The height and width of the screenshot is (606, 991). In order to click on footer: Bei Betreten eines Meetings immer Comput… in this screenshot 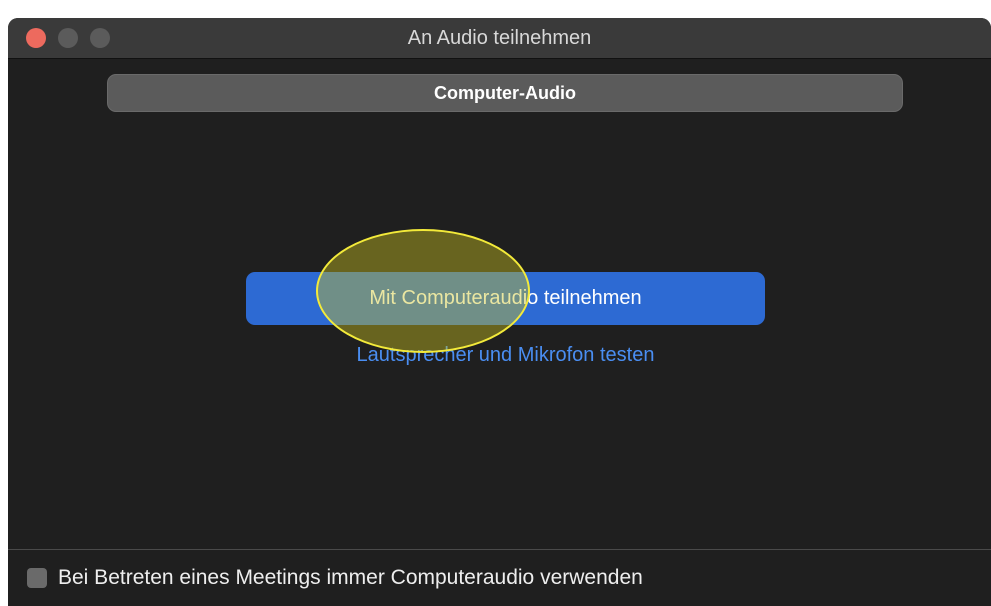, I will do `click(499, 578)`.